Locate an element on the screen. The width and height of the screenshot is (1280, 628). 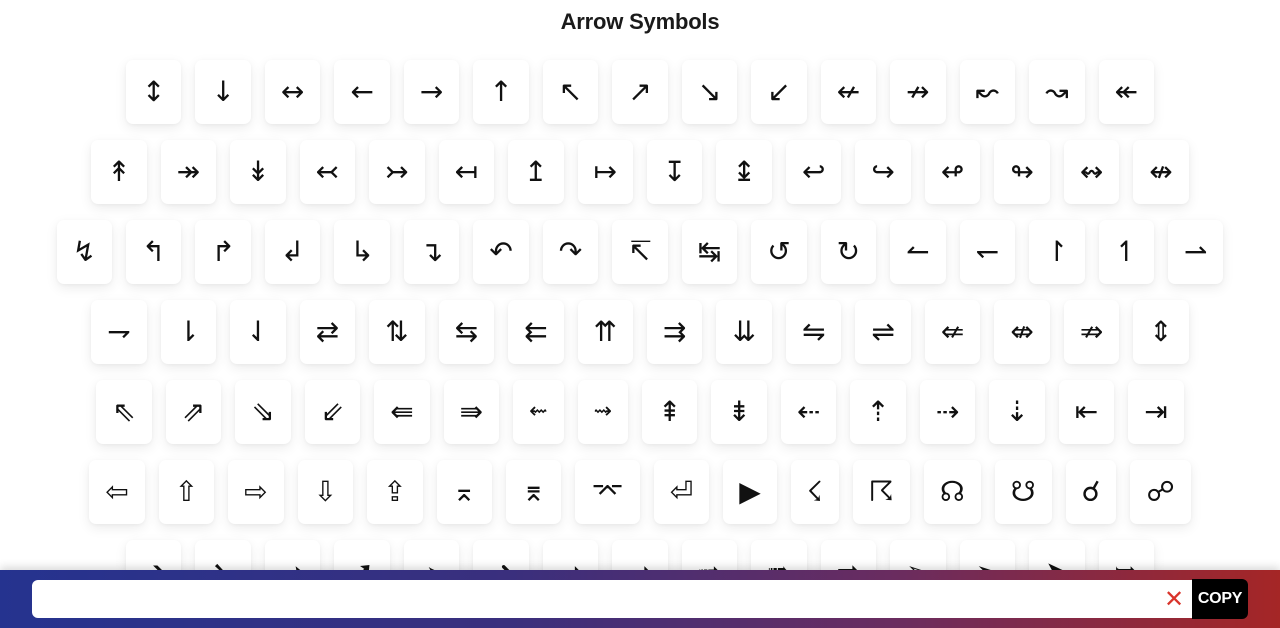
symbol-button: ⇈ is located at coordinates (605, 332).